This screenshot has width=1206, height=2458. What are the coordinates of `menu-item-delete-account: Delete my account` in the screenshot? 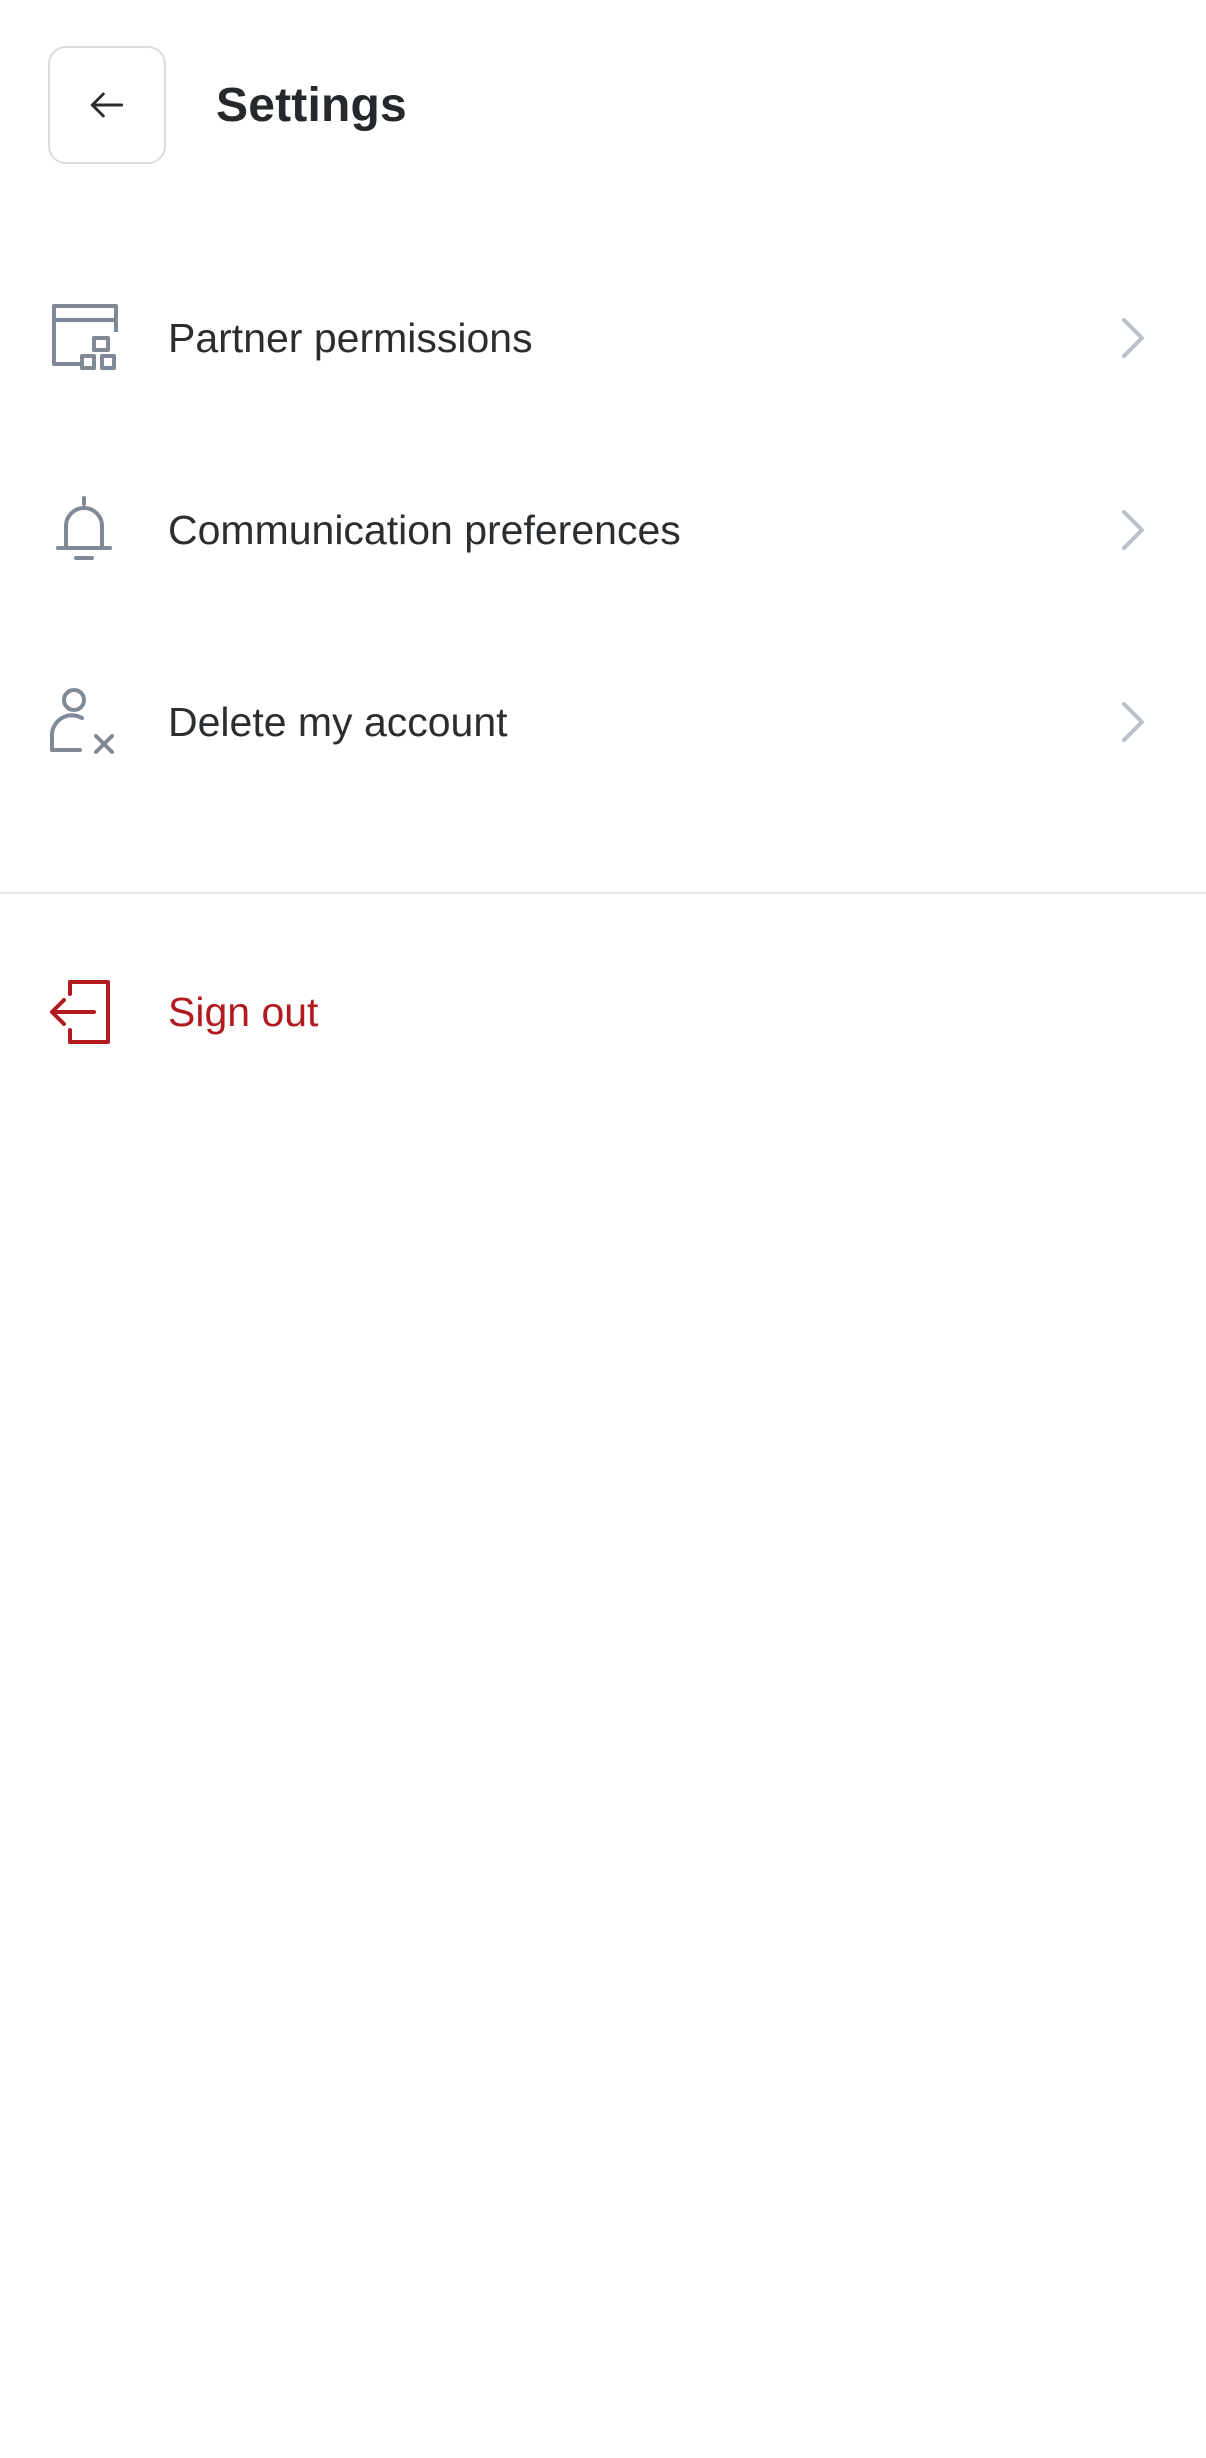 It's located at (603, 722).